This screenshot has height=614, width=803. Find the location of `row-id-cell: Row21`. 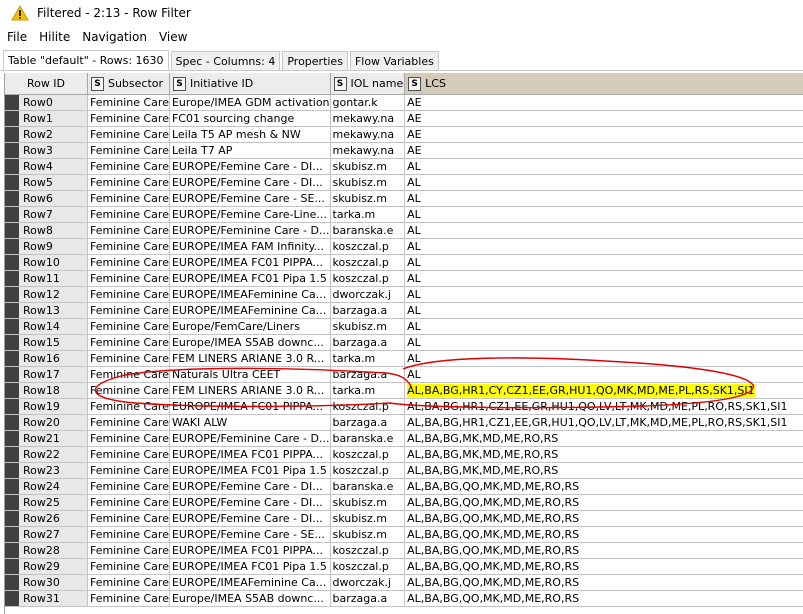

row-id-cell: Row21 is located at coordinates (46, 438).